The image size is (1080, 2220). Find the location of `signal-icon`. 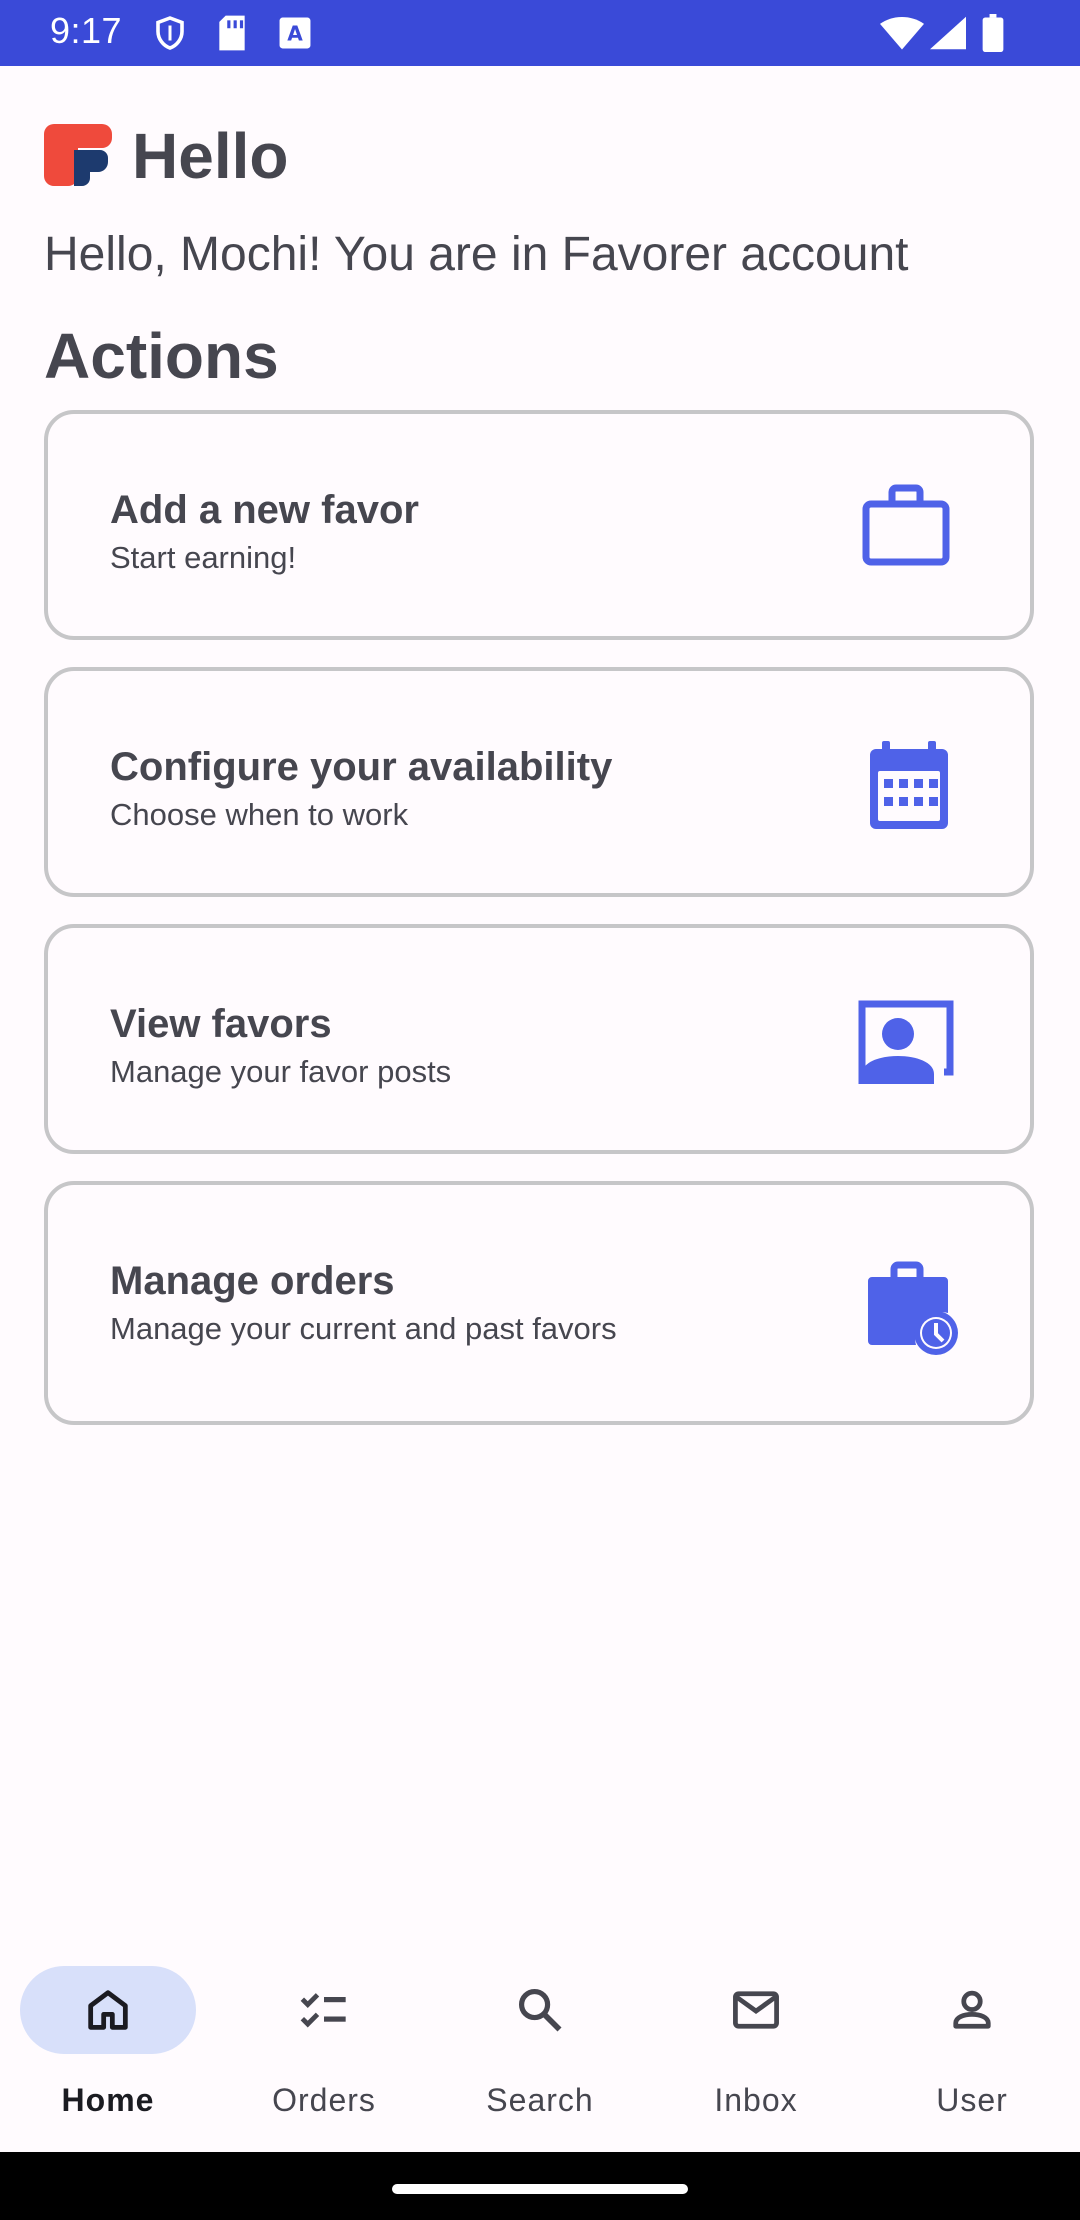

signal-icon is located at coordinates (948, 35).